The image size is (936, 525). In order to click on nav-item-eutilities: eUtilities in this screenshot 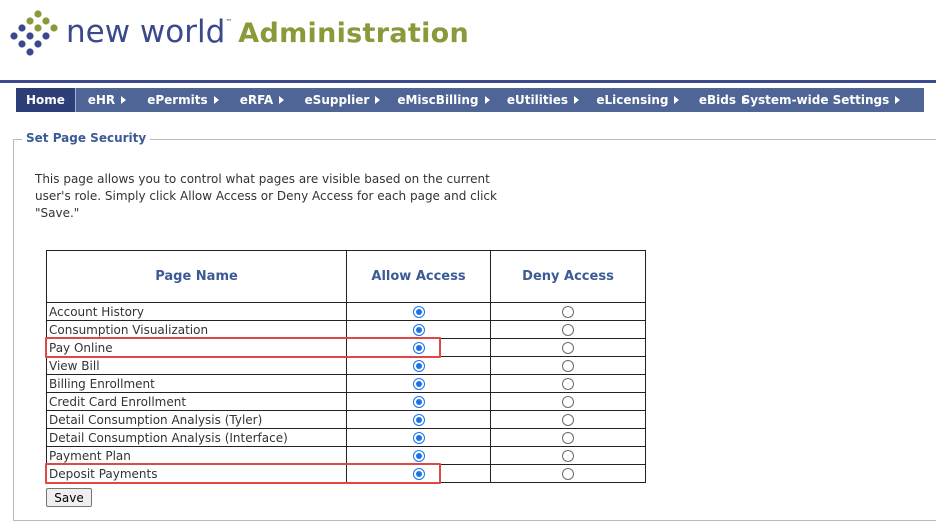, I will do `click(543, 100)`.